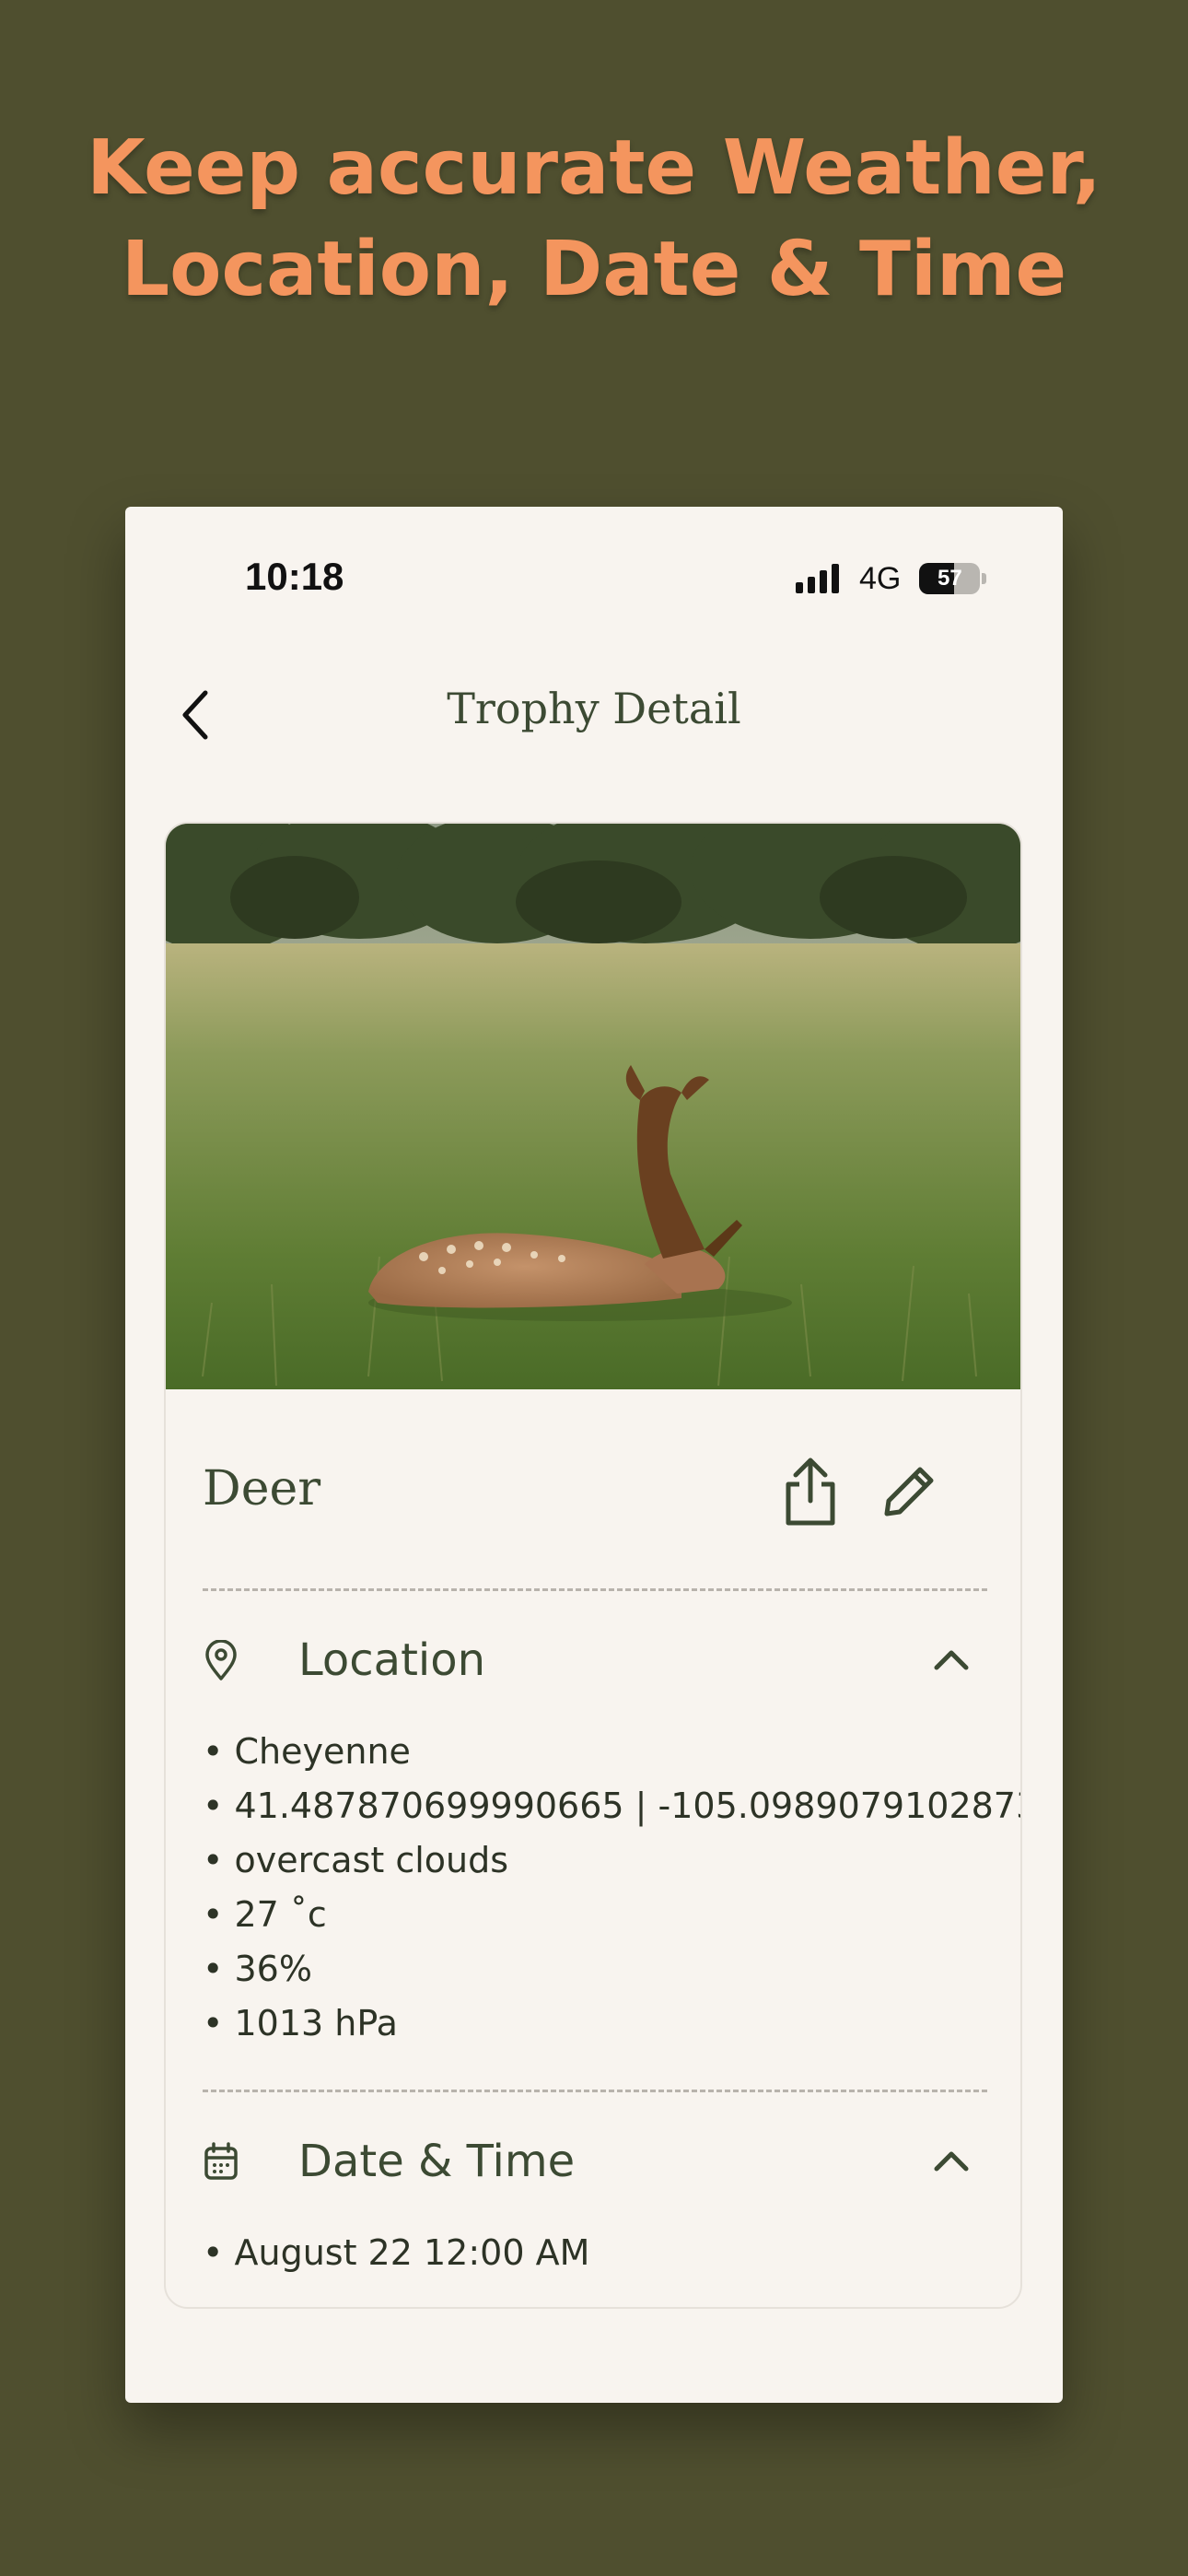  I want to click on location-section-header: Location, so click(595, 1660).